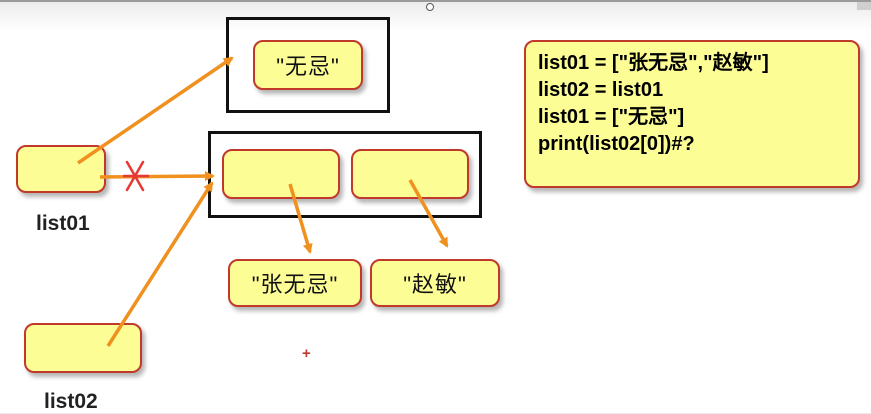 This screenshot has height=414, width=871. Describe the element at coordinates (136, 176) in the screenshot. I see `broken-reference-cross-icon` at that location.